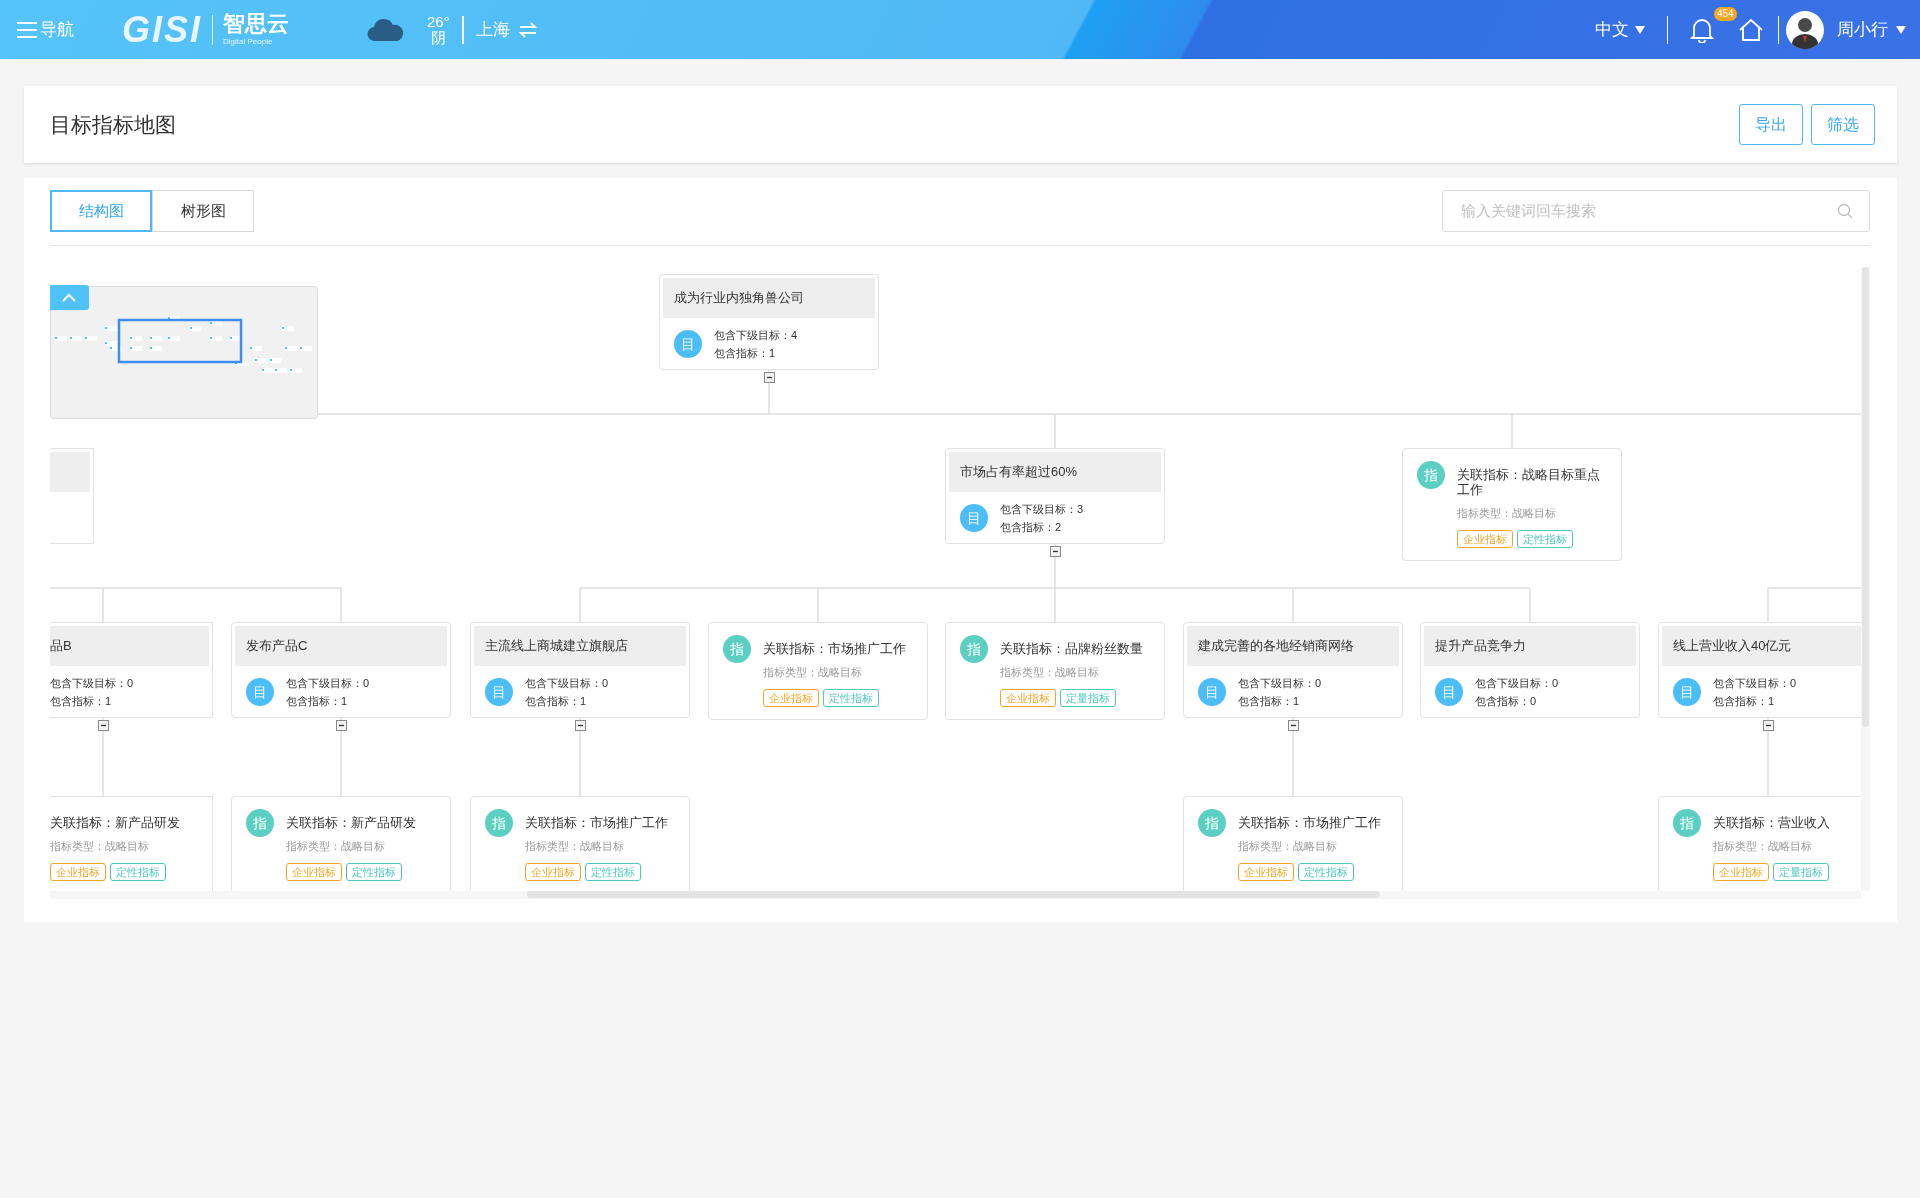  What do you see at coordinates (27, 29) in the screenshot?
I see `menu-icon` at bounding box center [27, 29].